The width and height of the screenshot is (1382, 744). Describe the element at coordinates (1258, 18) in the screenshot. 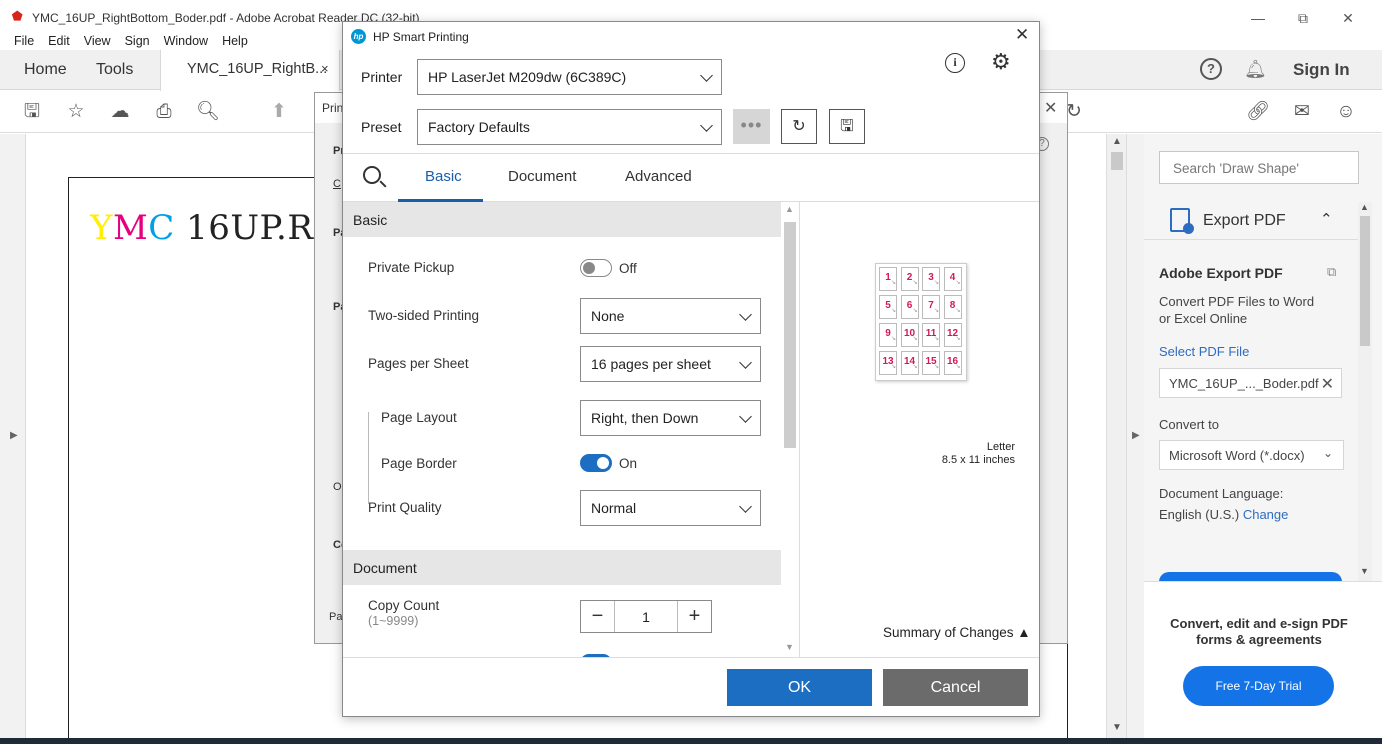

I see `minimize-icon: —` at that location.